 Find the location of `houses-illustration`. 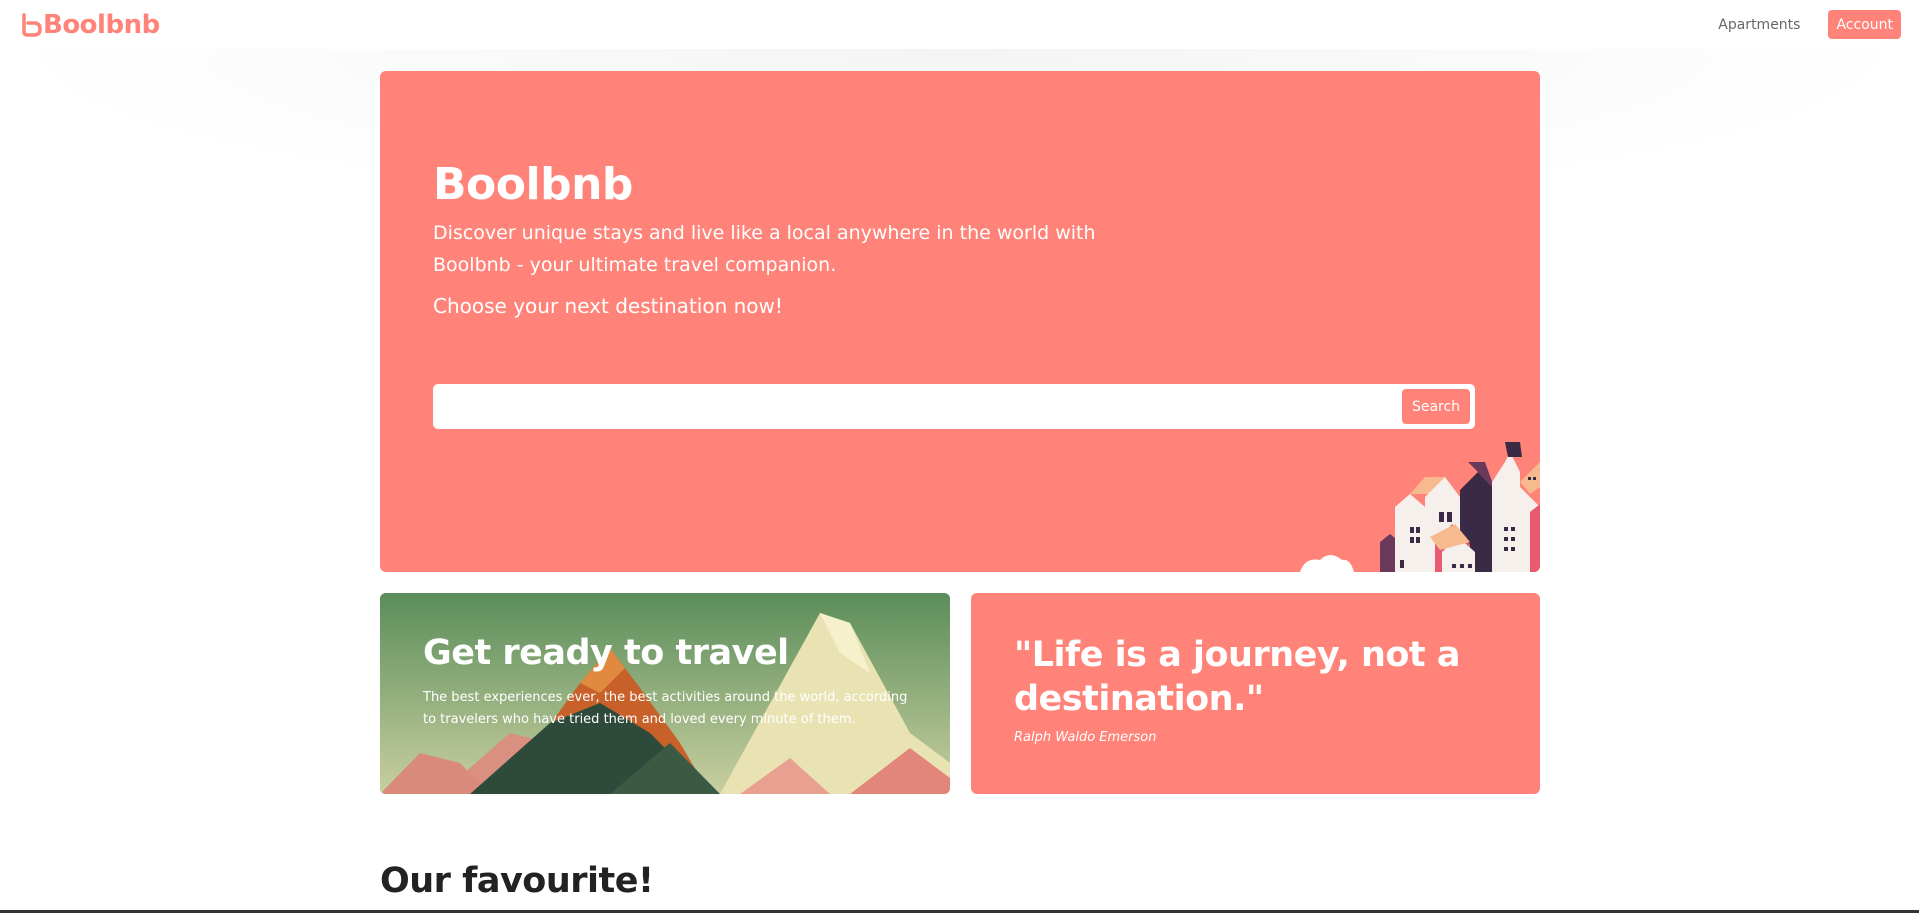

houses-illustration is located at coordinates (1420, 507).